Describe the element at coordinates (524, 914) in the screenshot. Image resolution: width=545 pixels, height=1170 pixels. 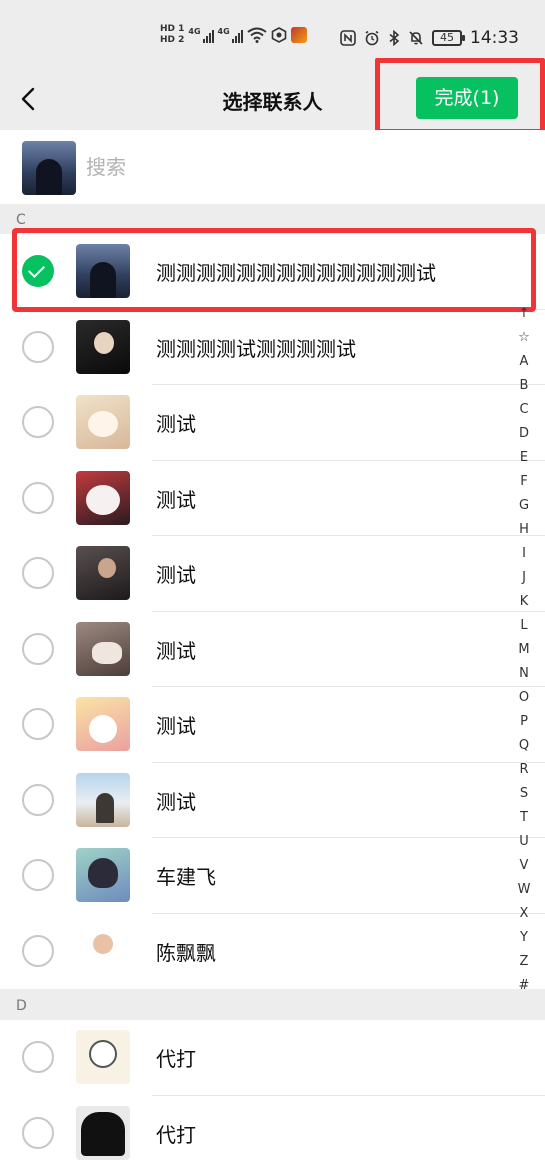
I see `index-letter: X` at that location.